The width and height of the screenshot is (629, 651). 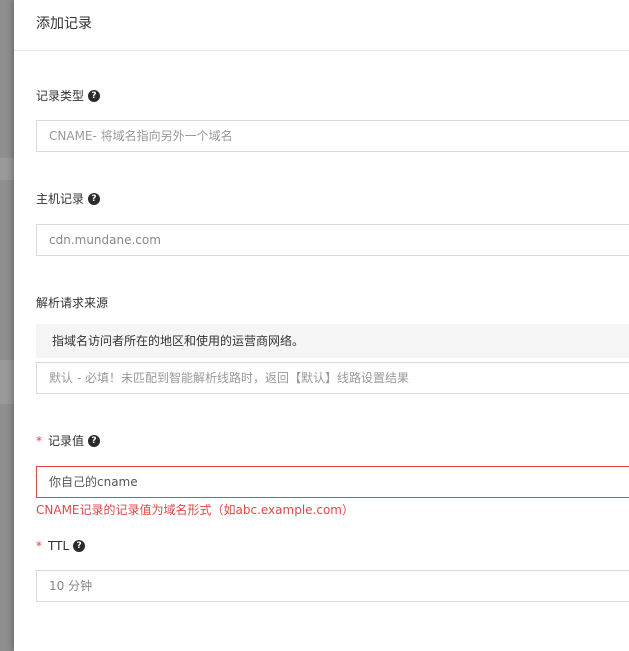 What do you see at coordinates (332, 136) in the screenshot?
I see `record-type-select: CNAME- 将域名指向另外一个域名` at bounding box center [332, 136].